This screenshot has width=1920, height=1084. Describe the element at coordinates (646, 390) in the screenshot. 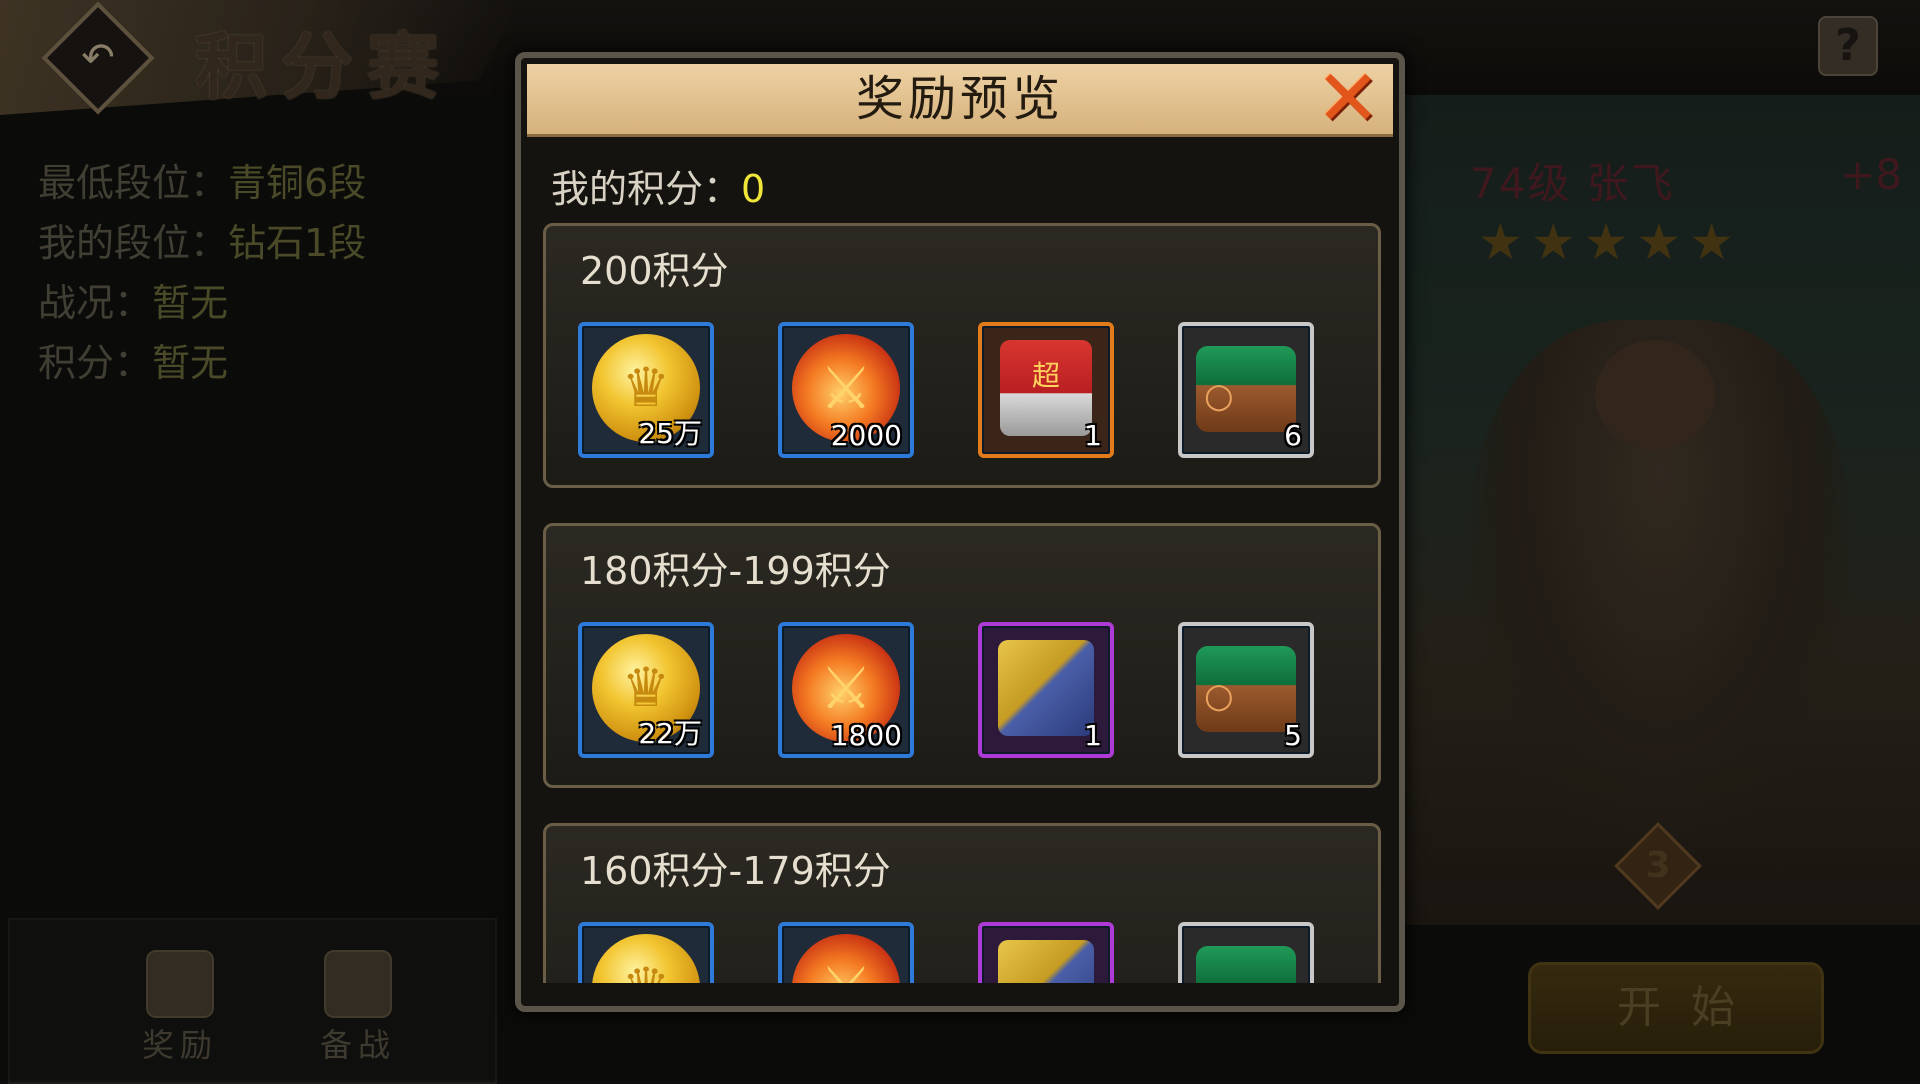

I see `reward-item-gold: 25万` at that location.